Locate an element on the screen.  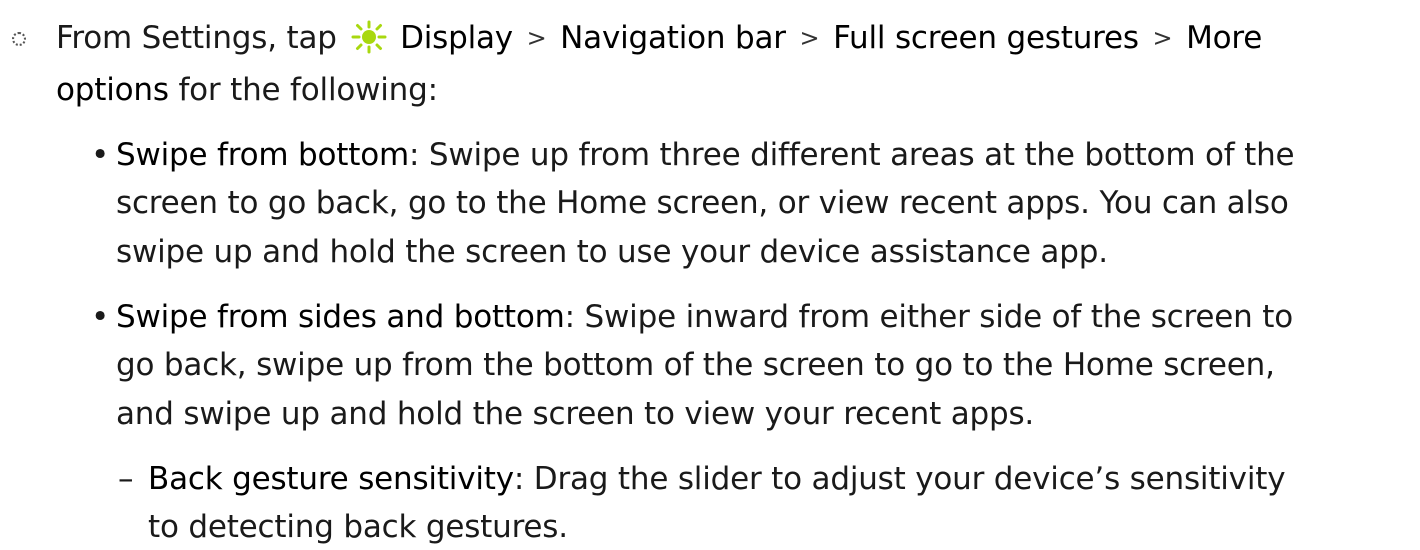
path-navigation-bar: Navigation bar is located at coordinates (673, 38).